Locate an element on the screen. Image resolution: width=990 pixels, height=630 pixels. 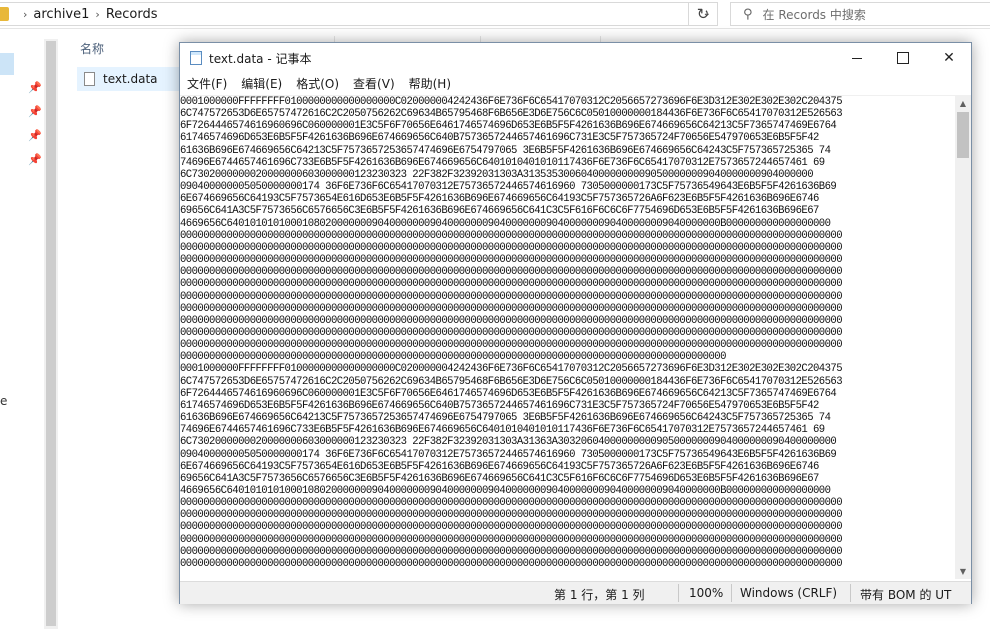
close-button: ✕ is located at coordinates (949, 58).